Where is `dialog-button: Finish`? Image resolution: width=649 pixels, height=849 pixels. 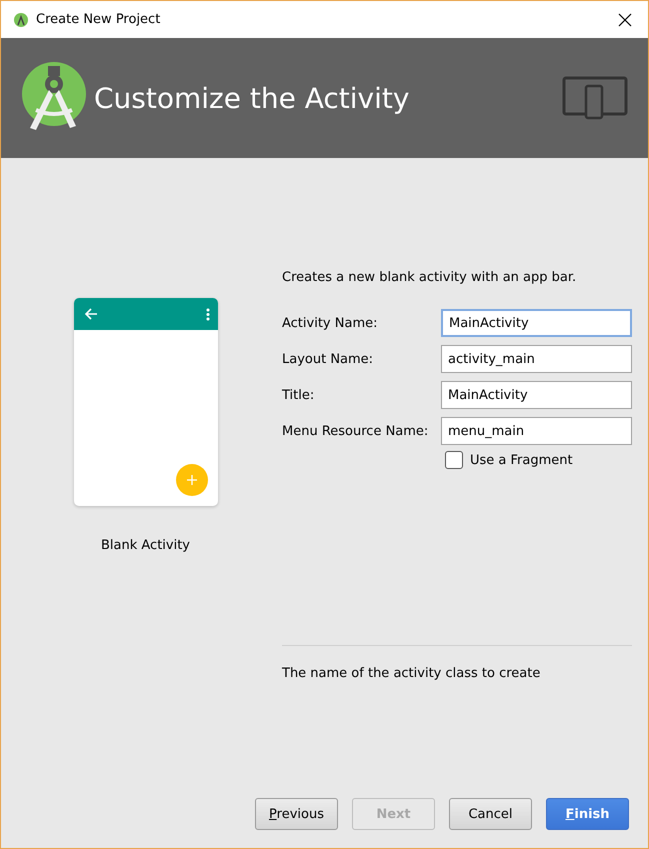 dialog-button: Finish is located at coordinates (587, 814).